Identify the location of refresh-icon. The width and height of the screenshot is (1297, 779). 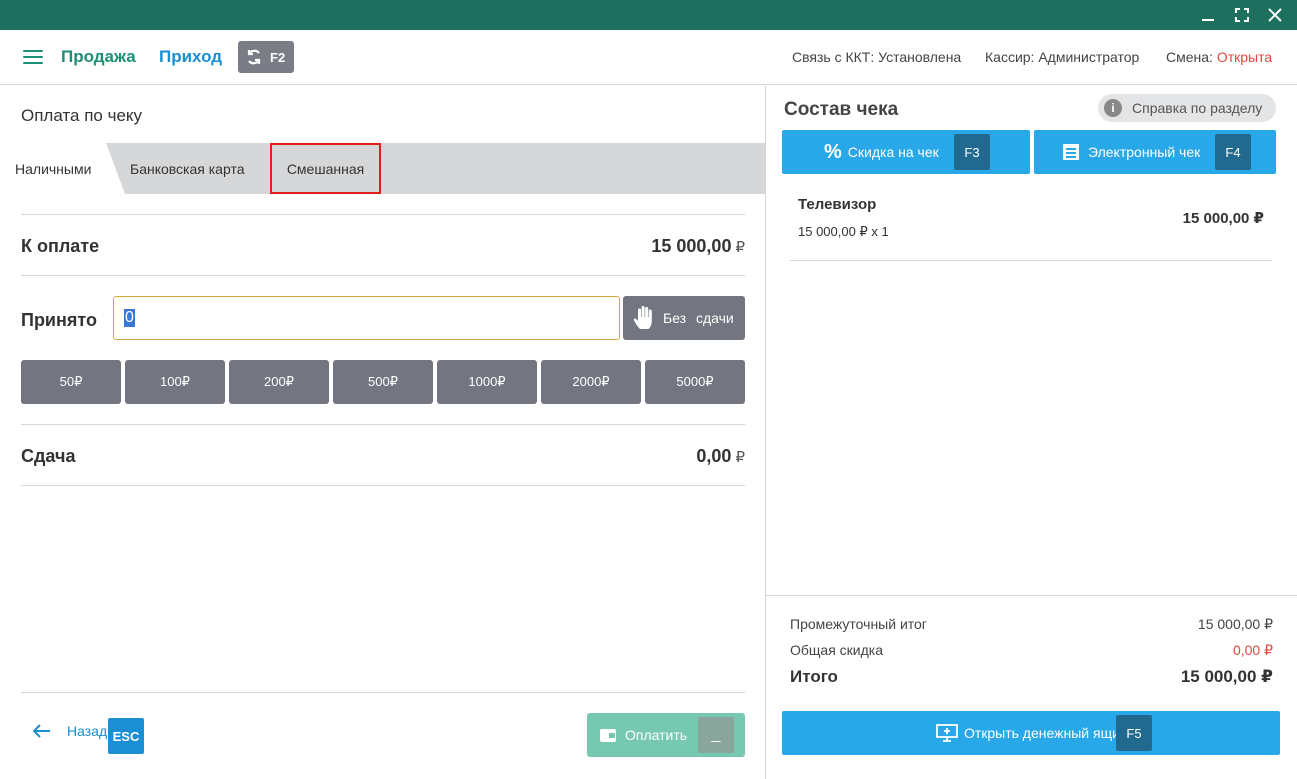
(254, 57).